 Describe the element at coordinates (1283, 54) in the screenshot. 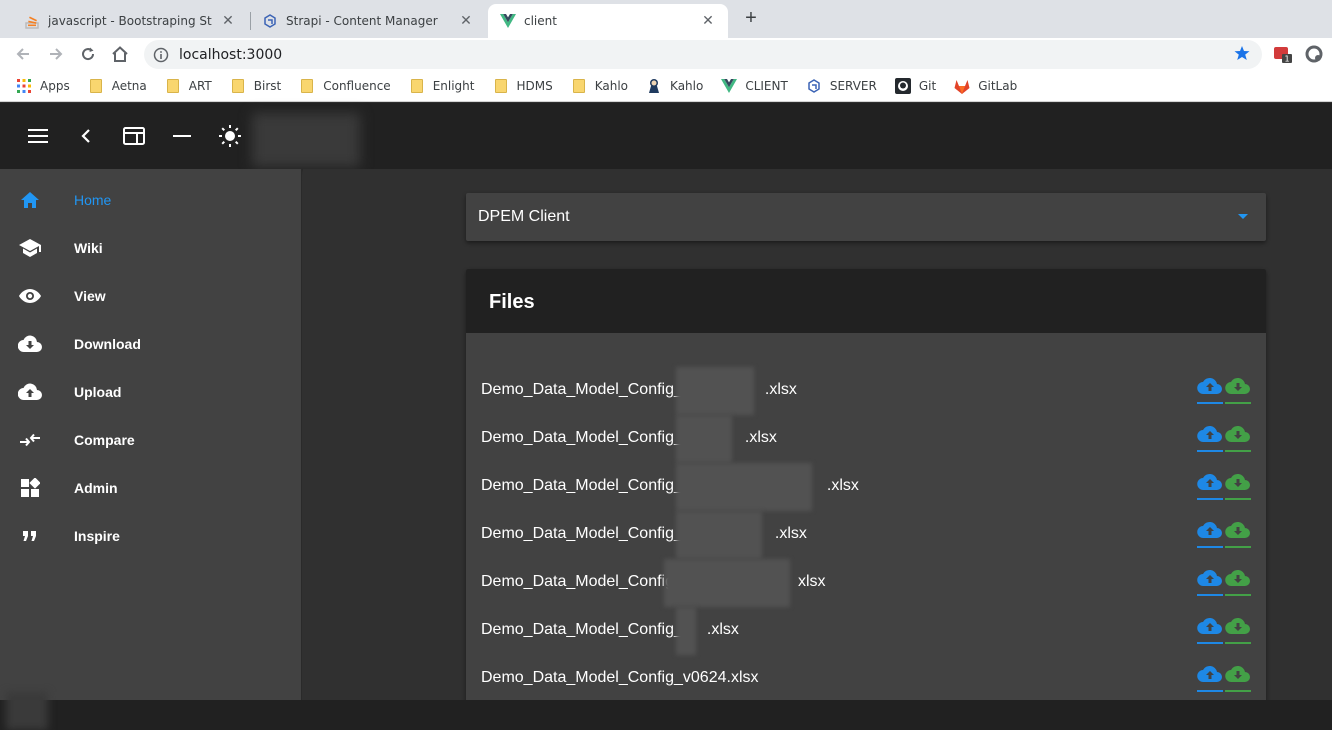

I see `extension-icon: 1` at that location.